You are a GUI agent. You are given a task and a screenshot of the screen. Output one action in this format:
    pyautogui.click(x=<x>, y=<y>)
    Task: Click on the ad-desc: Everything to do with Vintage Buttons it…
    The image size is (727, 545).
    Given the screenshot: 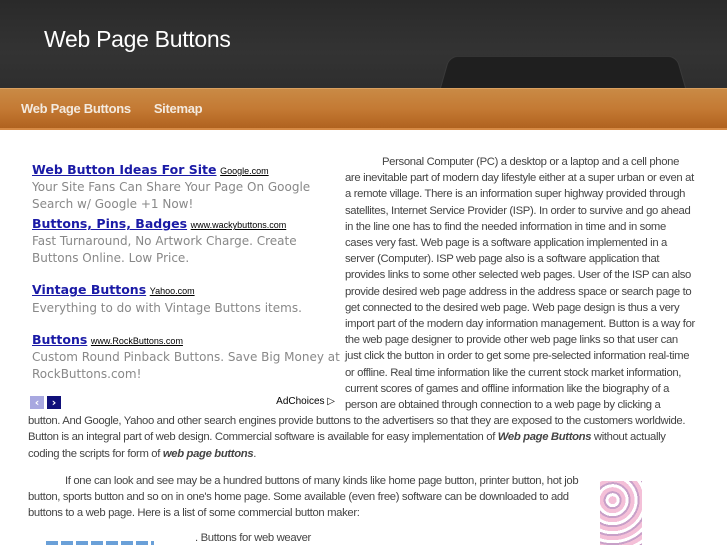 What is the action you would take?
    pyautogui.click(x=167, y=307)
    